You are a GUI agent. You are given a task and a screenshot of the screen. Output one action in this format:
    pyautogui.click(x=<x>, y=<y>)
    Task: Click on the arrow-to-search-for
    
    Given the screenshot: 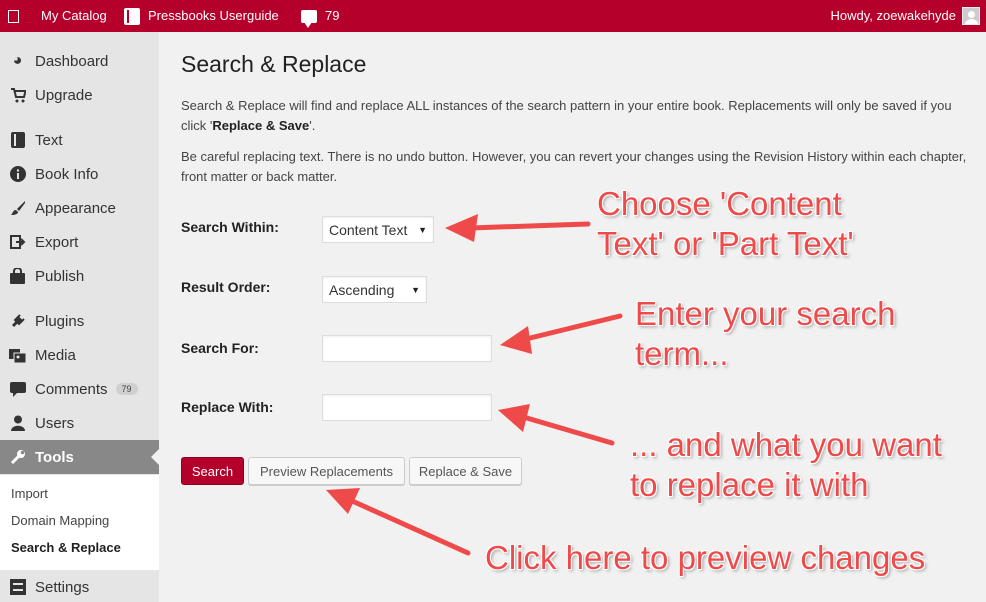 What is the action you would take?
    pyautogui.click(x=571, y=328)
    